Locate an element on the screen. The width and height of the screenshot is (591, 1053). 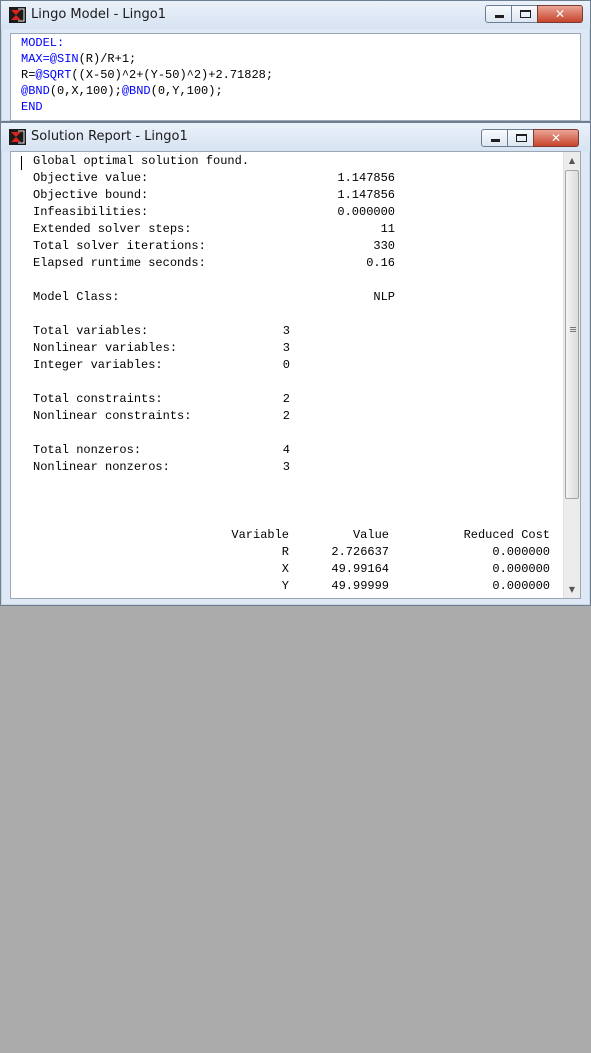
table-cell-value: 2.726637 is located at coordinates (360, 552).